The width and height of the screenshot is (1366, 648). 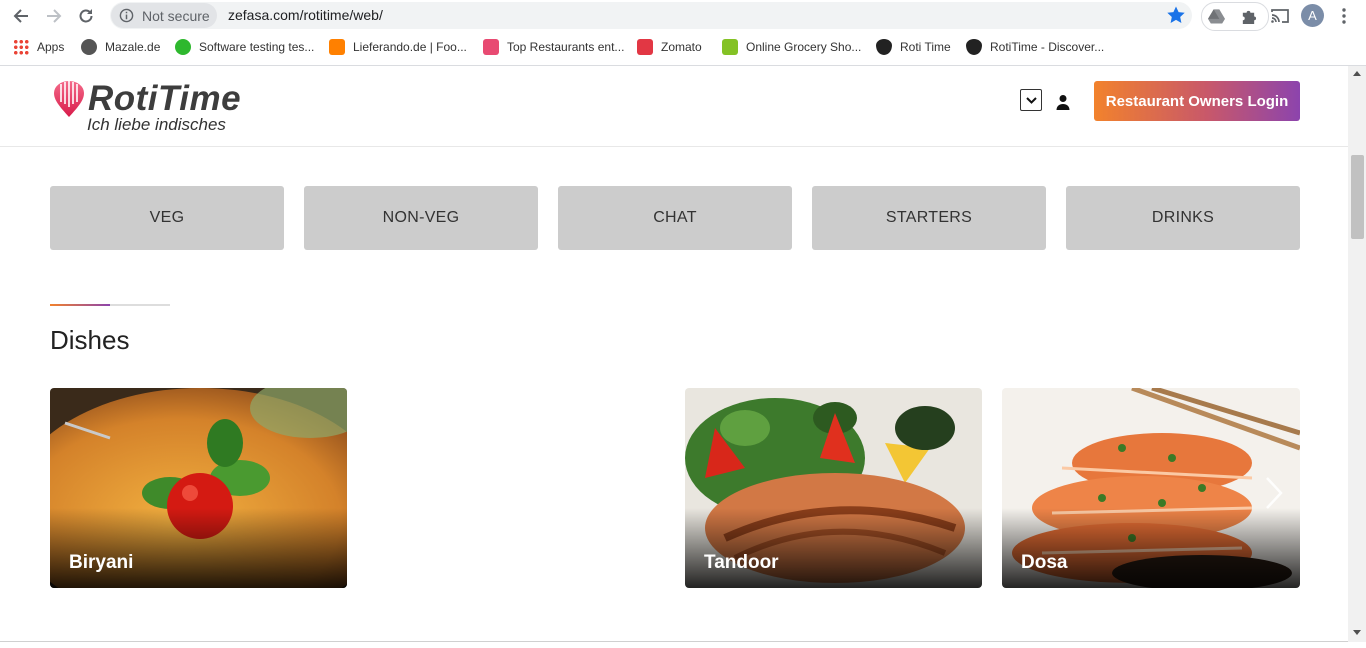 What do you see at coordinates (156, 124) in the screenshot?
I see `logo-tagline: Ich liebe indisches` at bounding box center [156, 124].